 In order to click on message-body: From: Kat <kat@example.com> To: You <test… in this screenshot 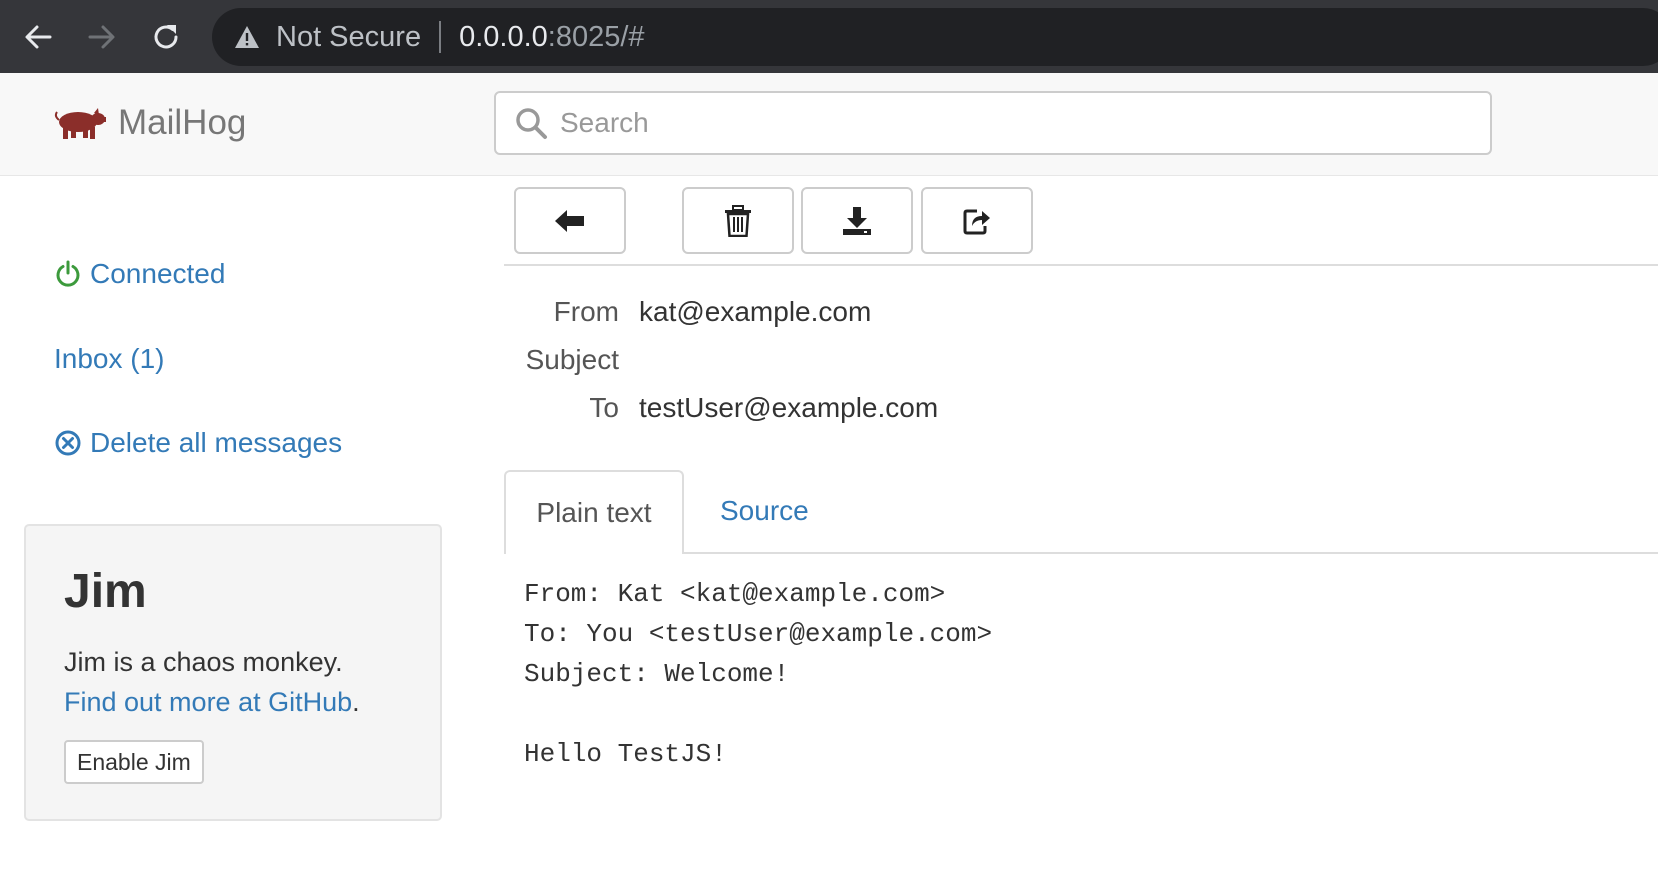, I will do `click(758, 674)`.